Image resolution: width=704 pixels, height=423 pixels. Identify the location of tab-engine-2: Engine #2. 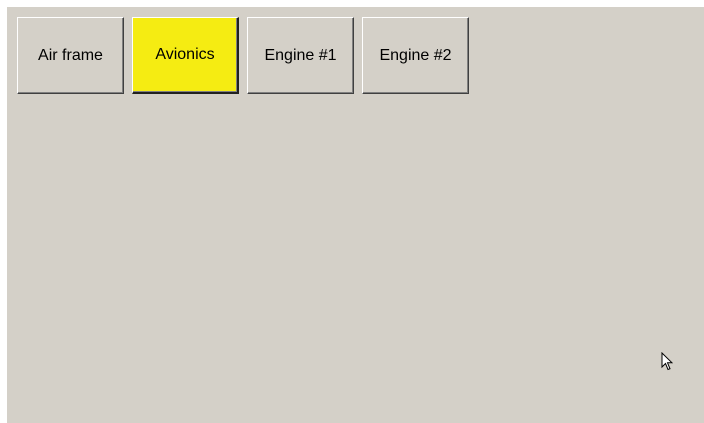
(415, 55).